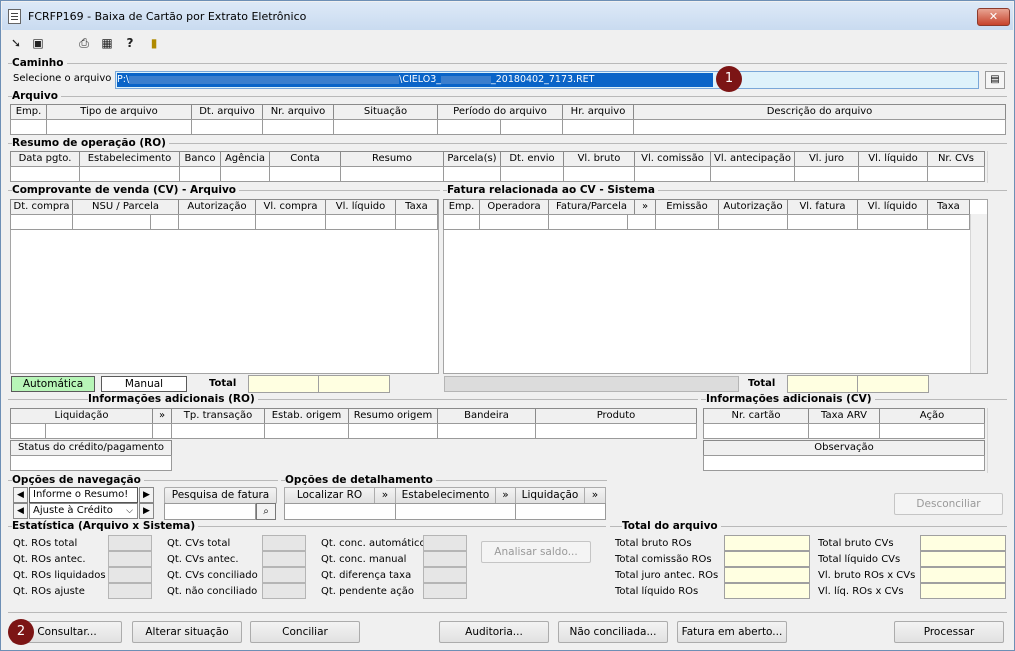 This screenshot has height=651, width=1015. Describe the element at coordinates (826, 159) in the screenshot. I see `col-header: Vl. juro` at that location.